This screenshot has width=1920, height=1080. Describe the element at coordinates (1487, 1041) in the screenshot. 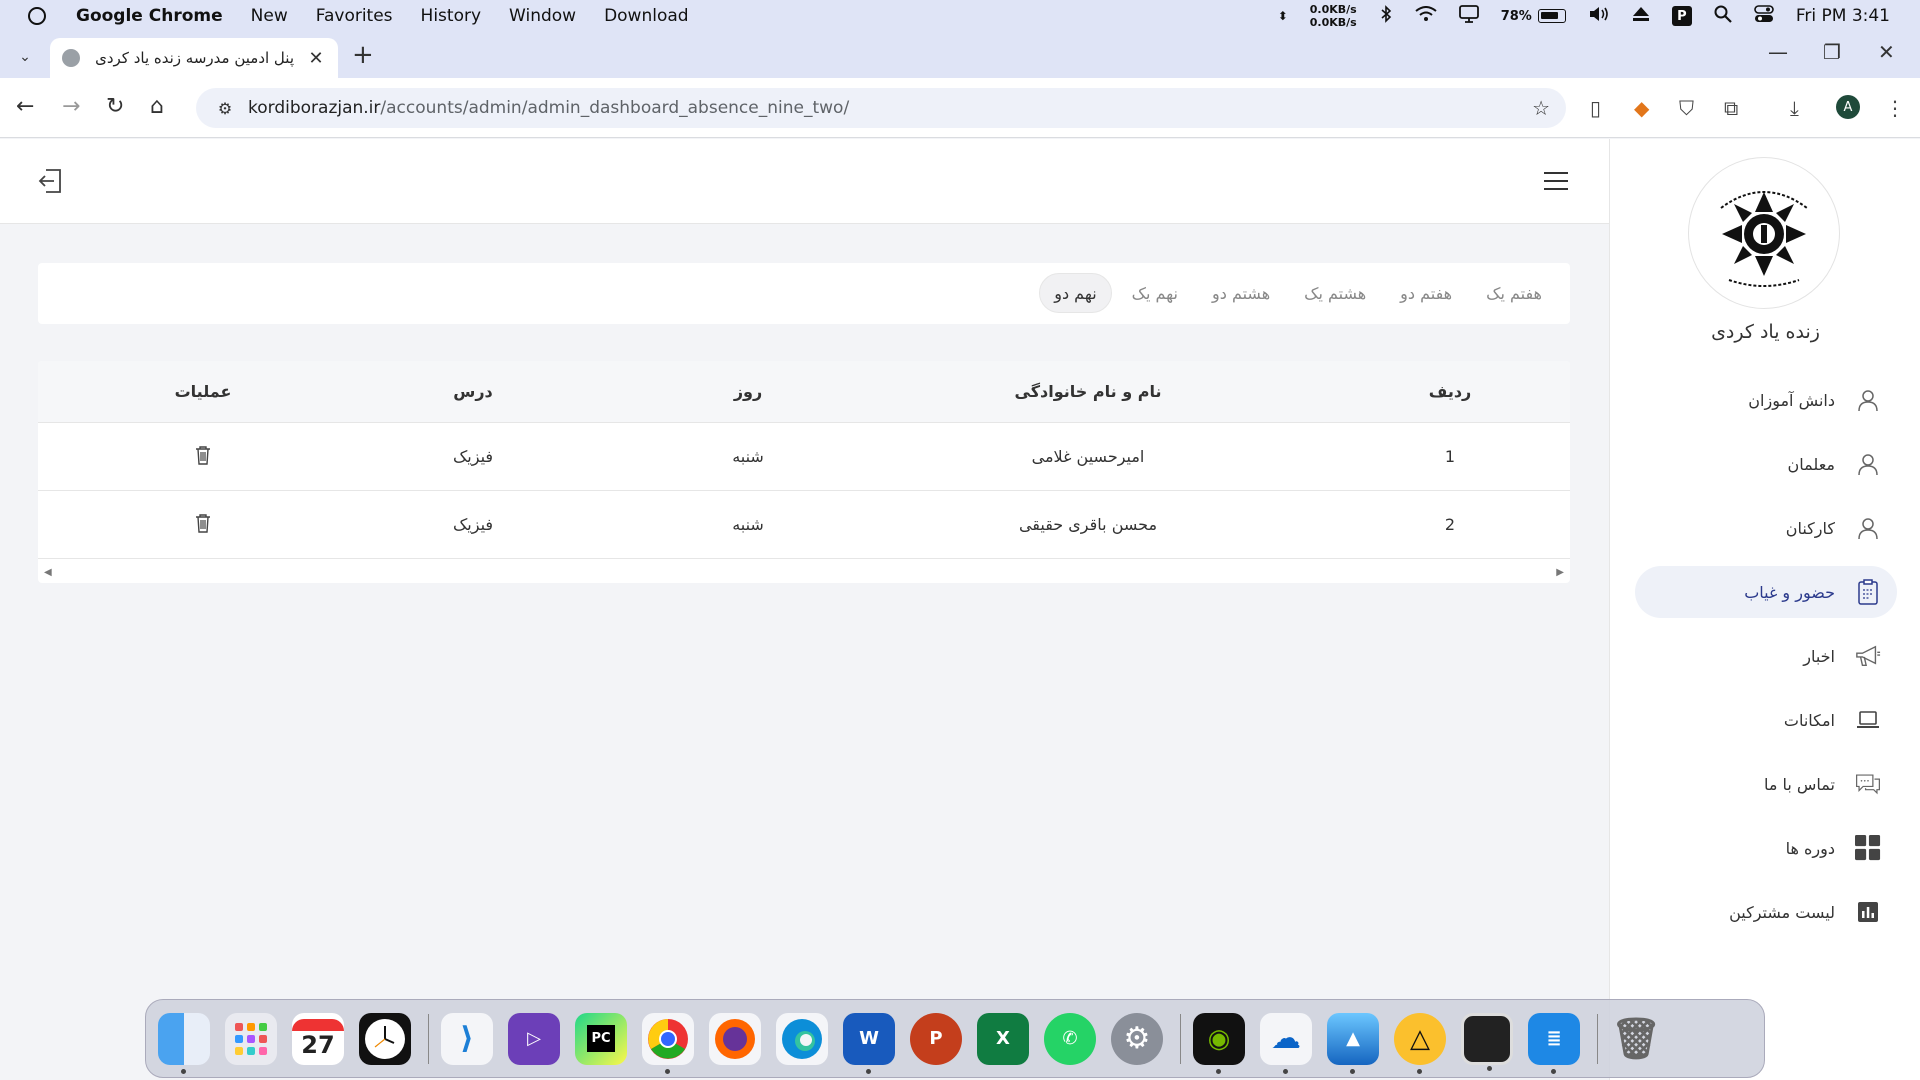

I see `terminal-icon` at that location.